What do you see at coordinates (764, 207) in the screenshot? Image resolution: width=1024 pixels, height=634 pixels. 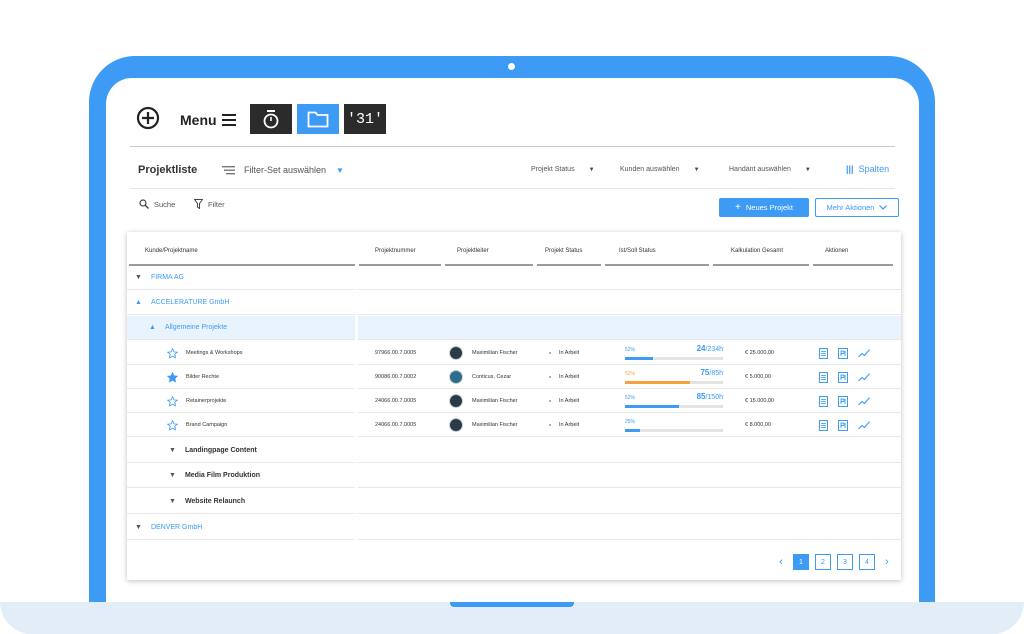 I see `new-project-button: + Neues Projekt` at bounding box center [764, 207].